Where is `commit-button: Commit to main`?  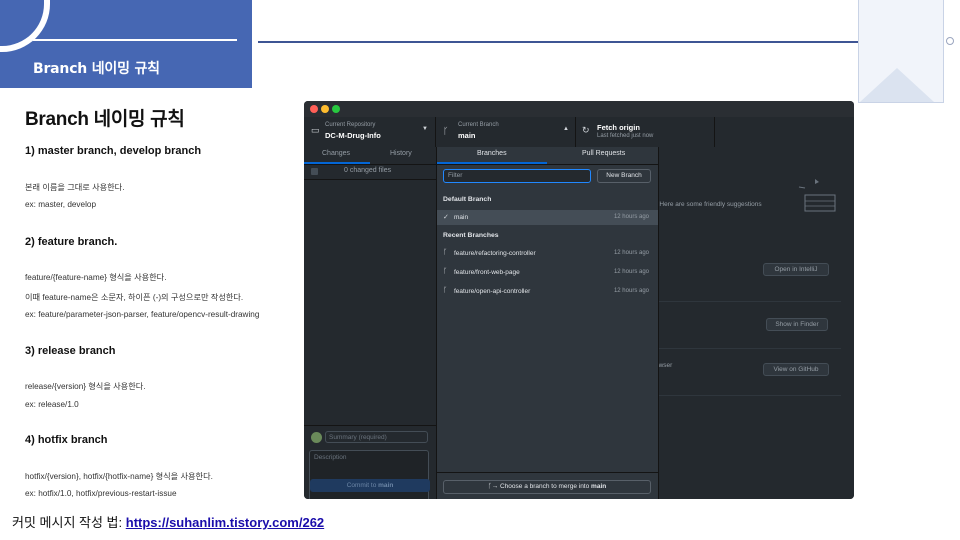 commit-button: Commit to main is located at coordinates (370, 485).